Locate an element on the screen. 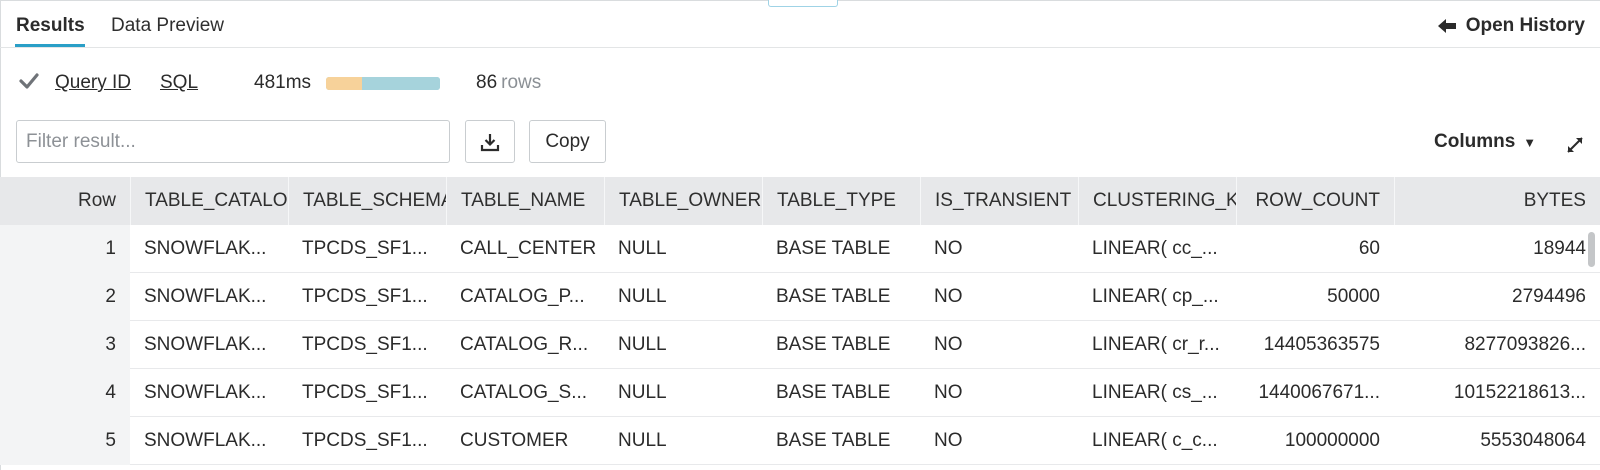 The height and width of the screenshot is (470, 1600). row-number: 5 is located at coordinates (65, 441).